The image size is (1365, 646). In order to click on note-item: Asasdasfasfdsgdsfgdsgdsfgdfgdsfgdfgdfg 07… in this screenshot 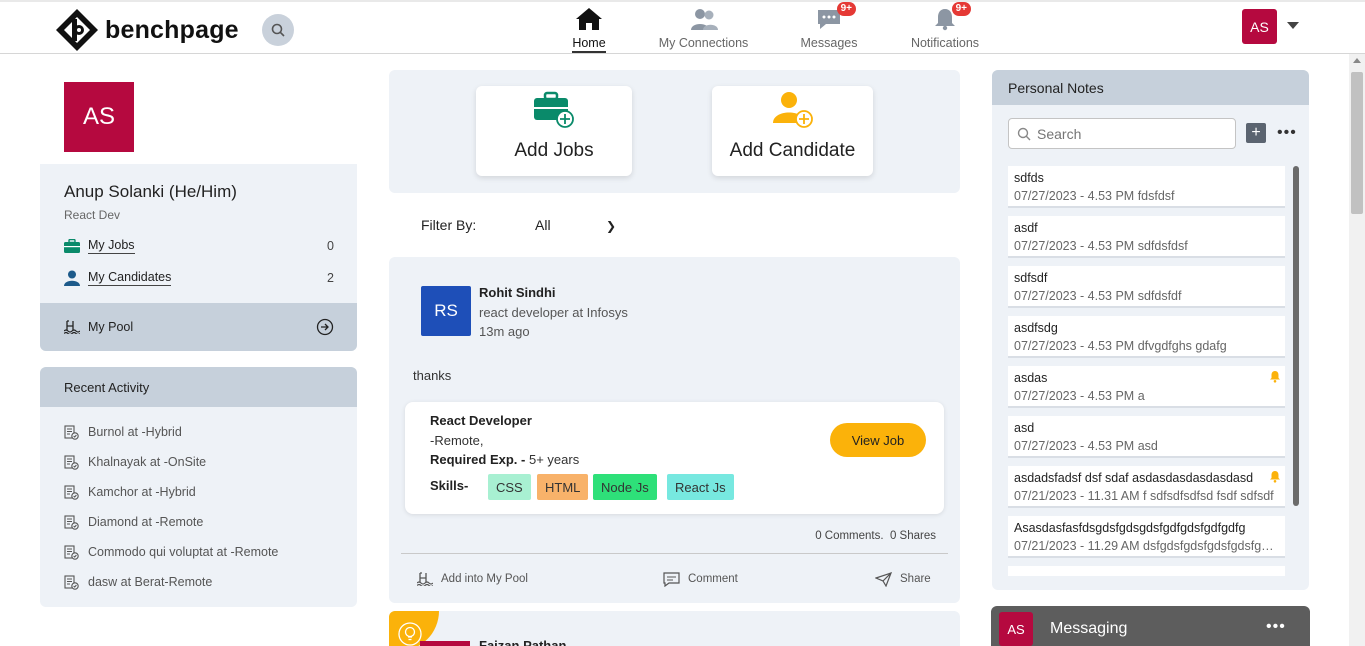, I will do `click(1146, 537)`.